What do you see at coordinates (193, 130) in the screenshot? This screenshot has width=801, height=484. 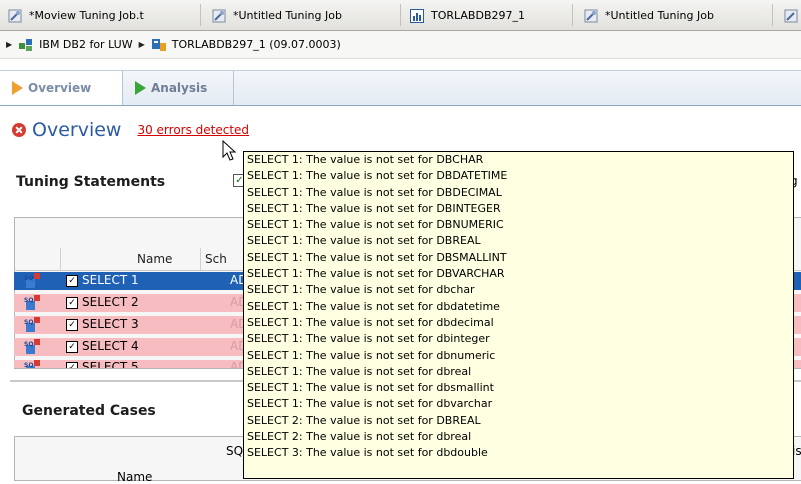 I see `errors-detected-link: 30 errors detected` at bounding box center [193, 130].